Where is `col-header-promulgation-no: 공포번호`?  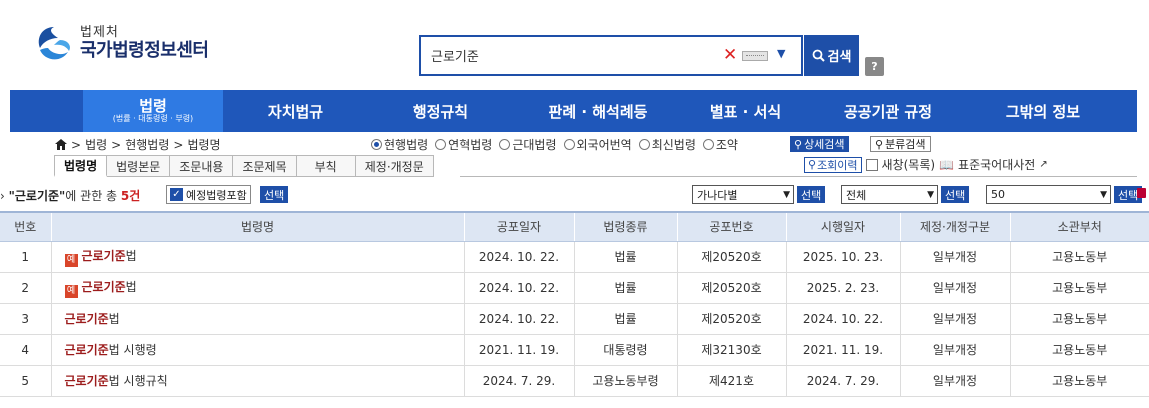 col-header-promulgation-no: 공포번호 is located at coordinates (732, 226).